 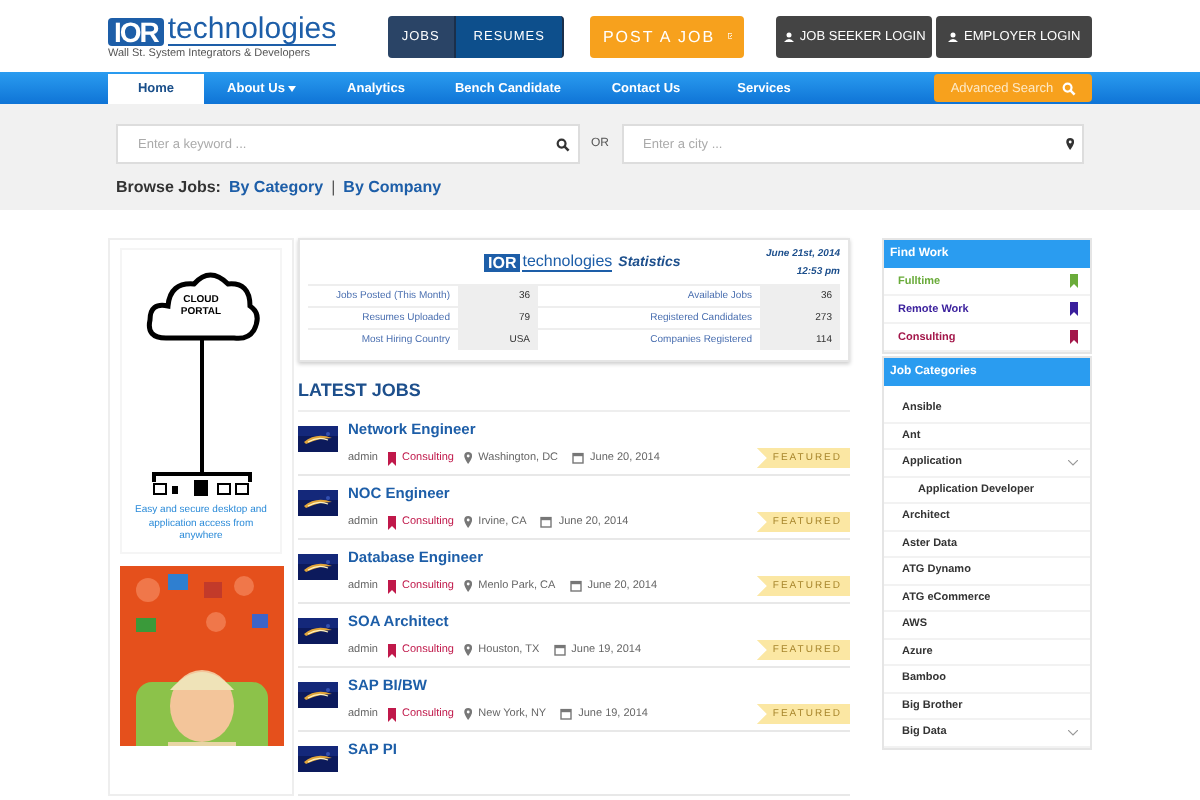 I want to click on edit-icon, so click(x=730, y=36).